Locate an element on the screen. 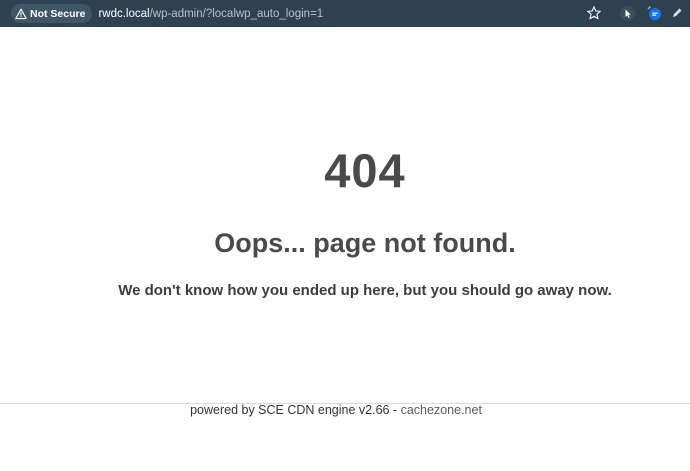 The height and width of the screenshot is (471, 690). security-label: Not Secure is located at coordinates (58, 13).